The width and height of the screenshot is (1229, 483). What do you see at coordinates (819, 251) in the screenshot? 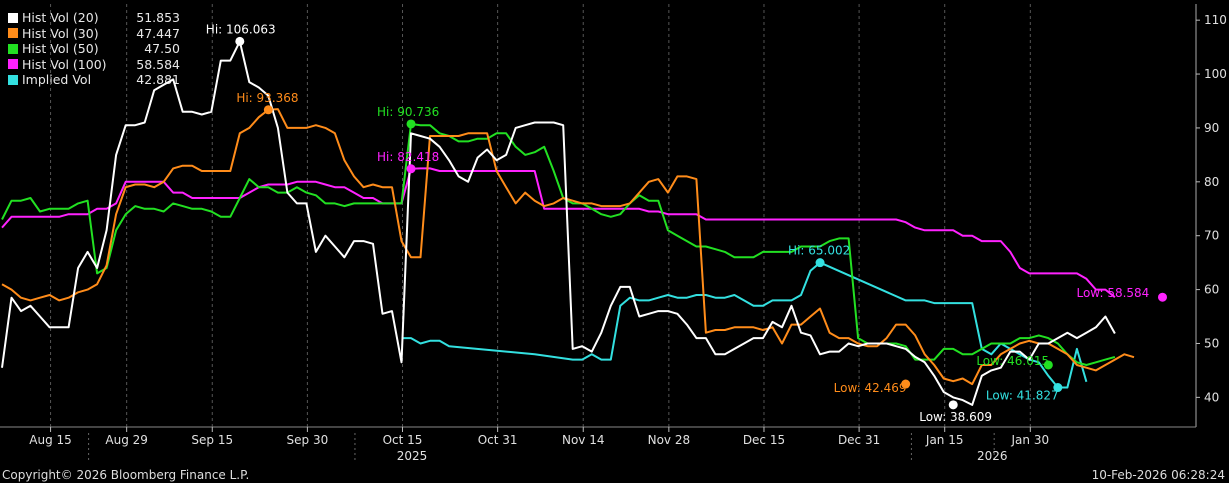
I see `high-label: Hi: 65.002` at bounding box center [819, 251].